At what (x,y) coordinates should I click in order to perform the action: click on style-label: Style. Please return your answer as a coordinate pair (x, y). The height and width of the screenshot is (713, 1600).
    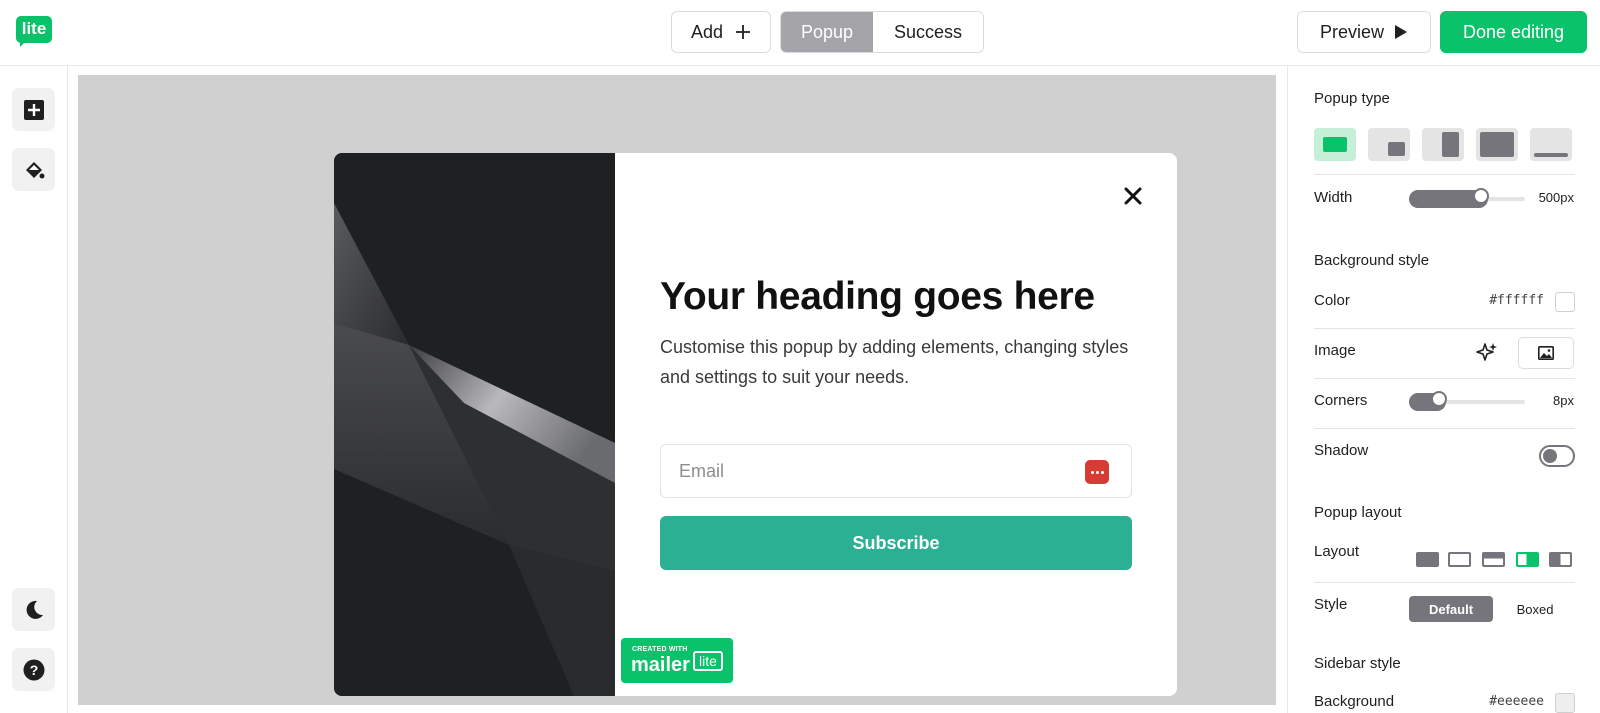
    Looking at the image, I should click on (1331, 604).